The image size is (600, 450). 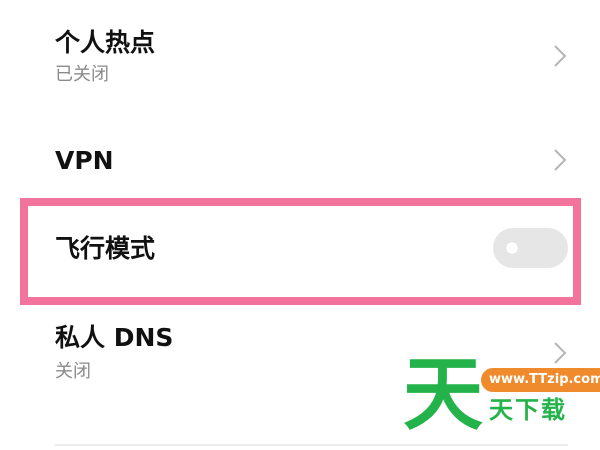 What do you see at coordinates (443, 394) in the screenshot?
I see `watermark-logo: 天` at bounding box center [443, 394].